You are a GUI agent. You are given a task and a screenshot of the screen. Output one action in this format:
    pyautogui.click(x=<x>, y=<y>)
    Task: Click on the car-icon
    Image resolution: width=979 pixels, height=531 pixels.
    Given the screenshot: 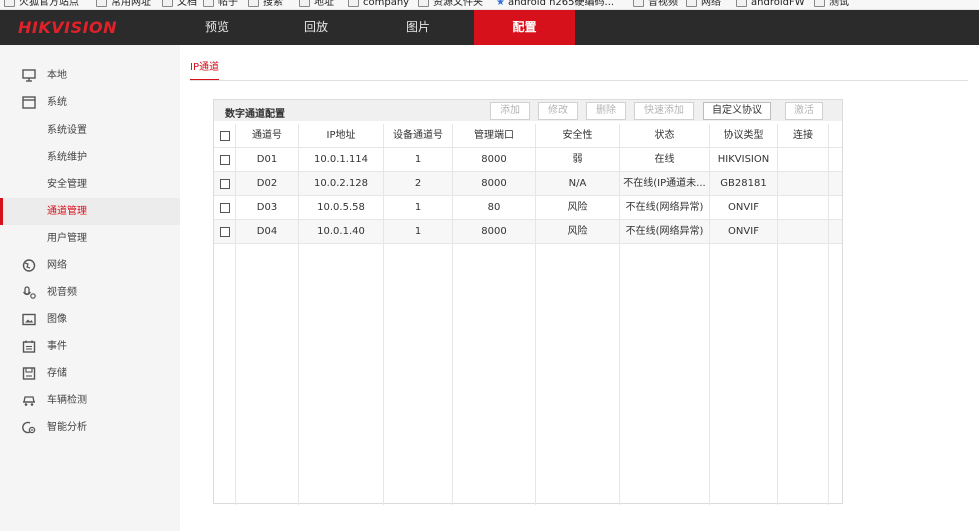 What is the action you would take?
    pyautogui.click(x=29, y=400)
    